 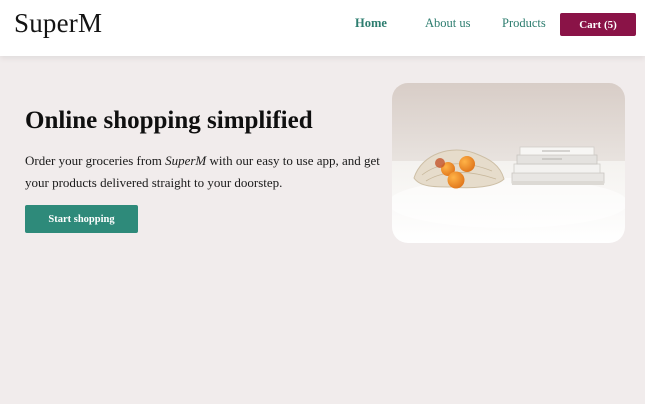 What do you see at coordinates (95, 160) in the screenshot?
I see `hero-text-start: Order your groceries from` at bounding box center [95, 160].